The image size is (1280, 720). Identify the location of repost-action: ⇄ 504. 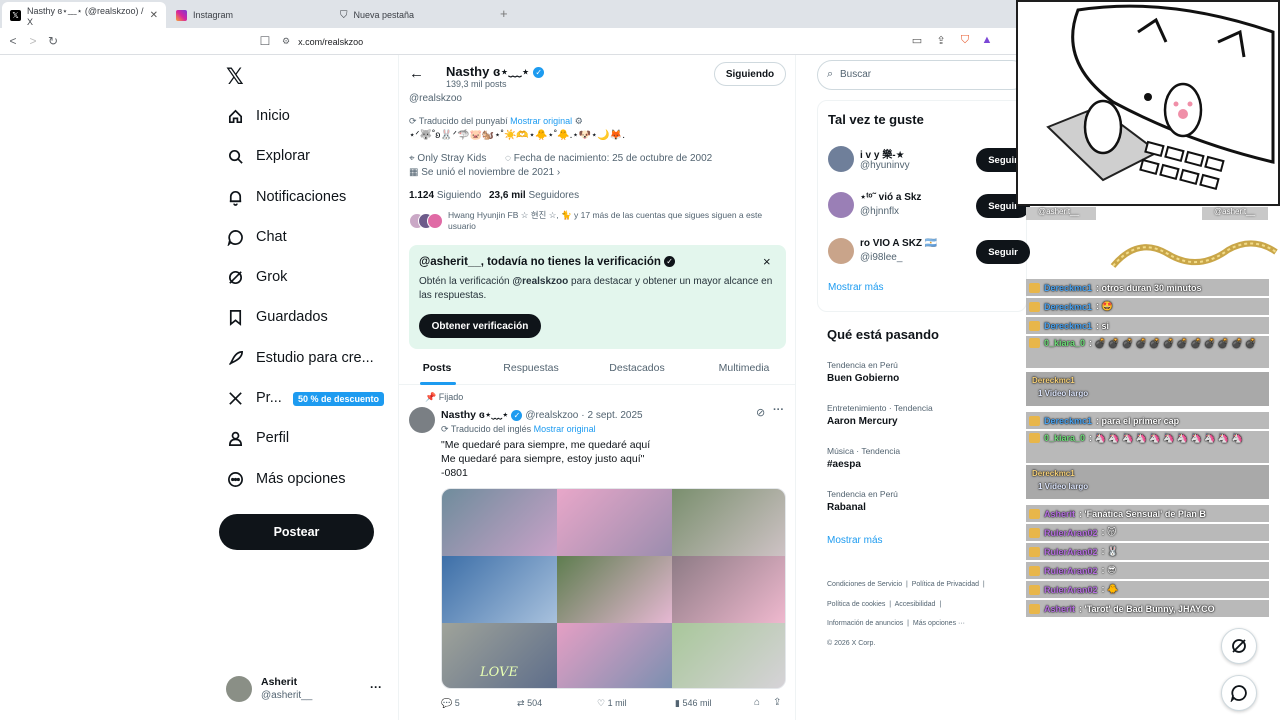
(529, 703).